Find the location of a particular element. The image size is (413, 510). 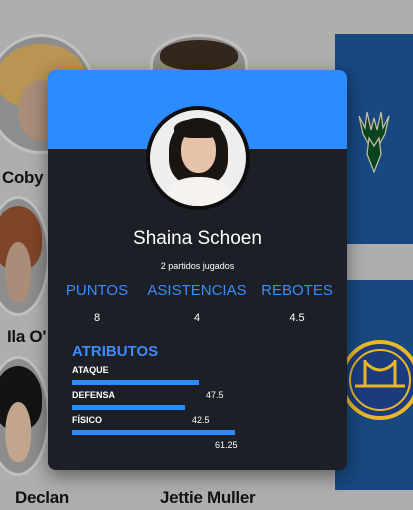

stat-value: 4.5 is located at coordinates (297, 318).